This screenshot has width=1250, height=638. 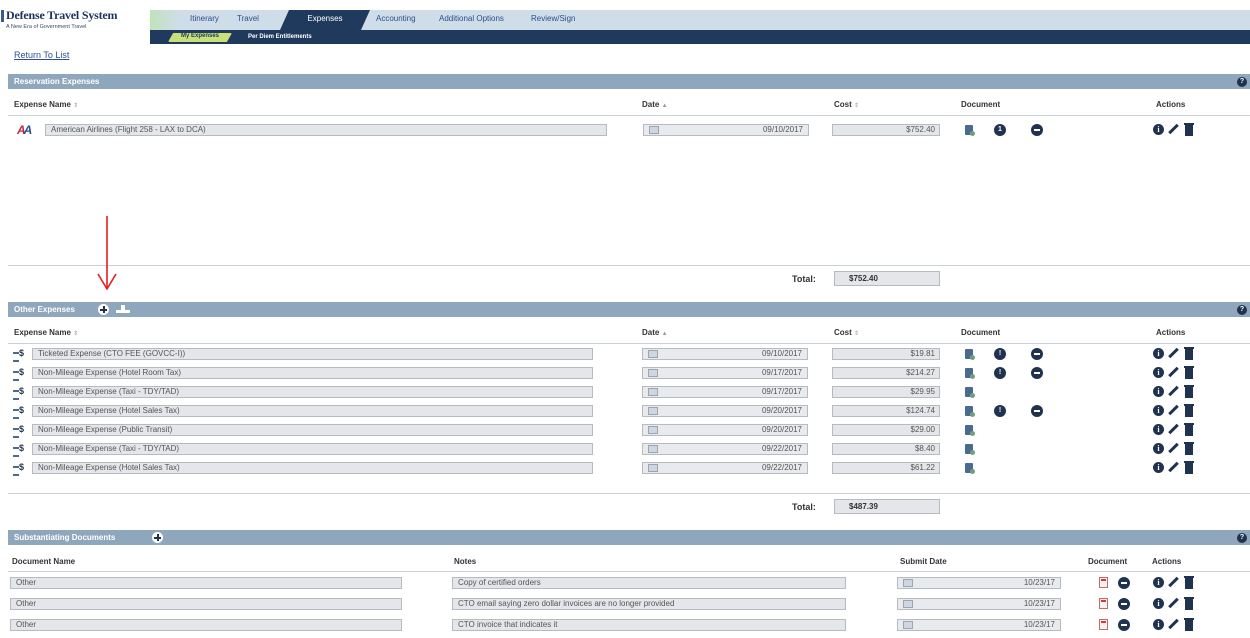 I want to click on cost-field: $752.40, so click(x=886, y=130).